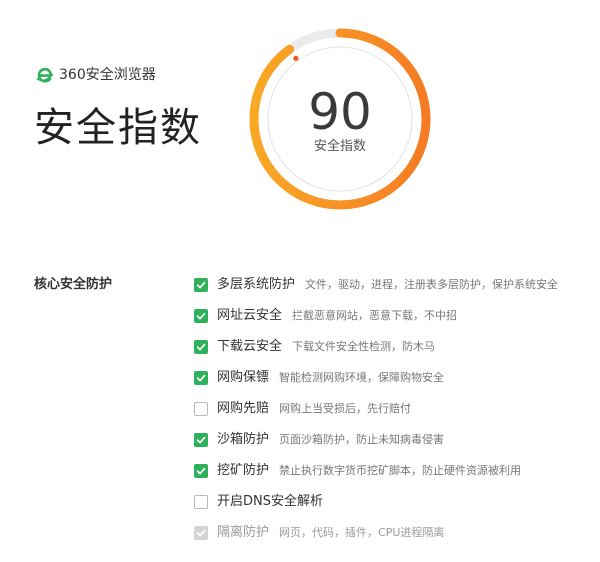 The image size is (600, 562). What do you see at coordinates (107, 75) in the screenshot?
I see `brand-name: 360安全浏览器` at bounding box center [107, 75].